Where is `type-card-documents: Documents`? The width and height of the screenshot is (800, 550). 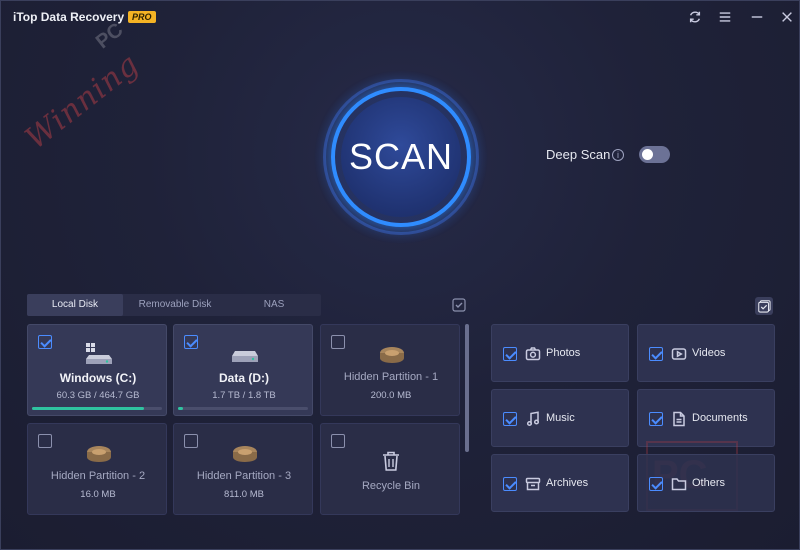 type-card-documents: Documents is located at coordinates (706, 418).